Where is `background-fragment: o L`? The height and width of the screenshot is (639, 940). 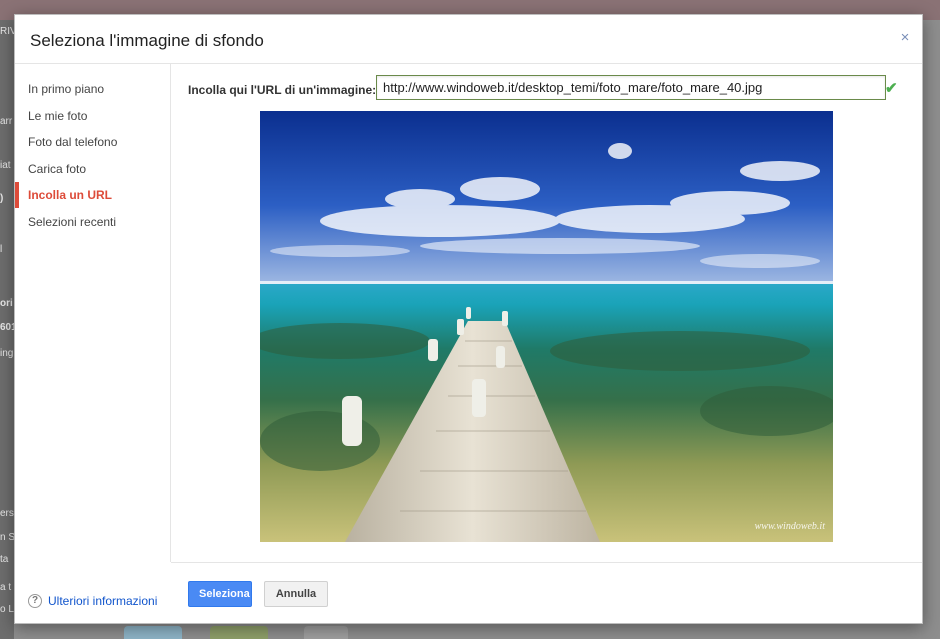 background-fragment: o L is located at coordinates (7, 609).